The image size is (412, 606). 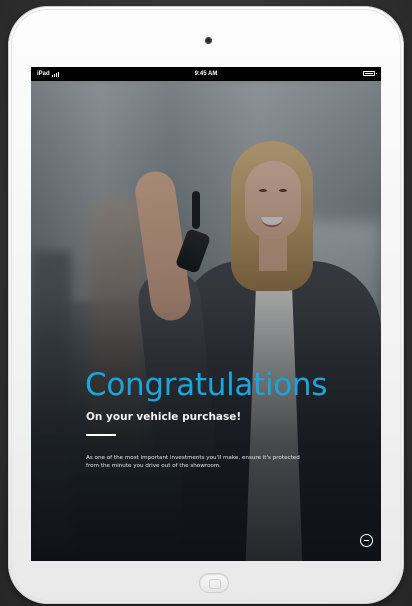 What do you see at coordinates (206, 385) in the screenshot?
I see `page-title: Congratulations` at bounding box center [206, 385].